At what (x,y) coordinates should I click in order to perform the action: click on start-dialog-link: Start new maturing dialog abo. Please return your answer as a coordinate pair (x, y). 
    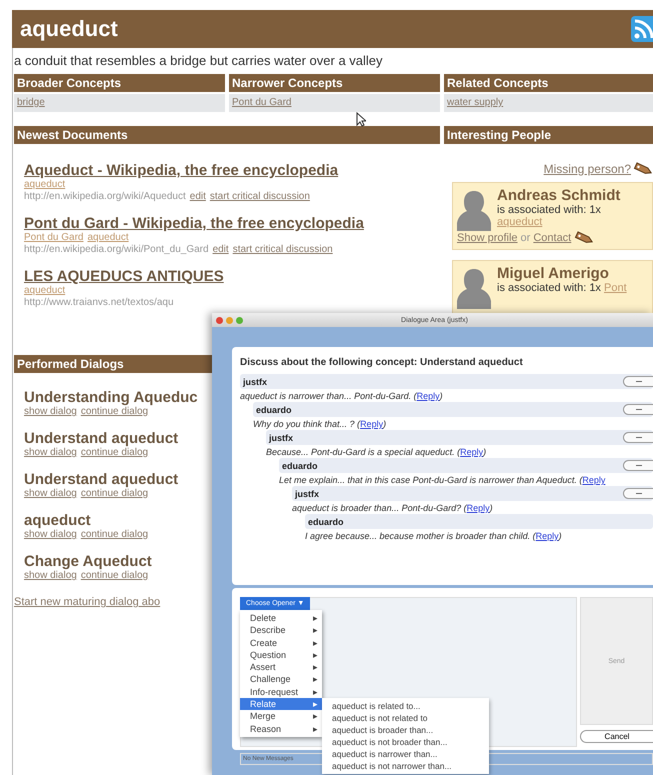
    Looking at the image, I should click on (87, 602).